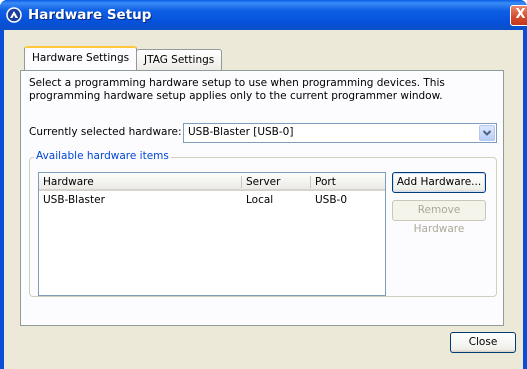 The height and width of the screenshot is (369, 527). I want to click on hardware-select: USB-Blaster [USB-0], so click(340, 133).